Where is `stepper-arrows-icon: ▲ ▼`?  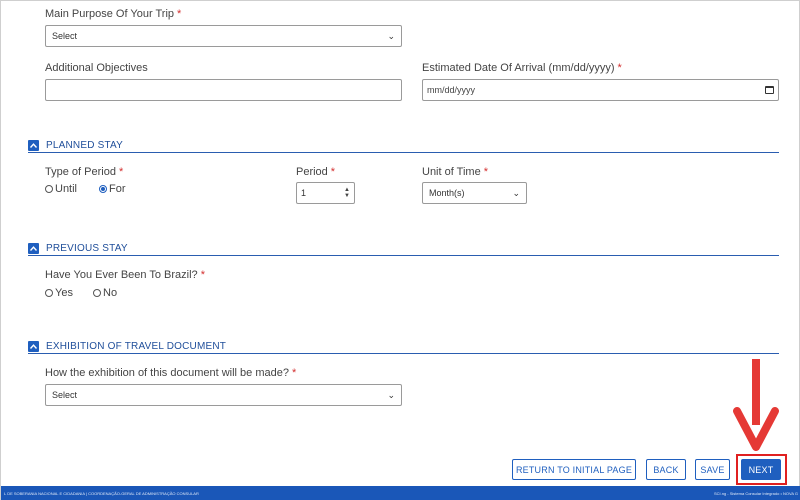 stepper-arrows-icon: ▲ ▼ is located at coordinates (347, 193).